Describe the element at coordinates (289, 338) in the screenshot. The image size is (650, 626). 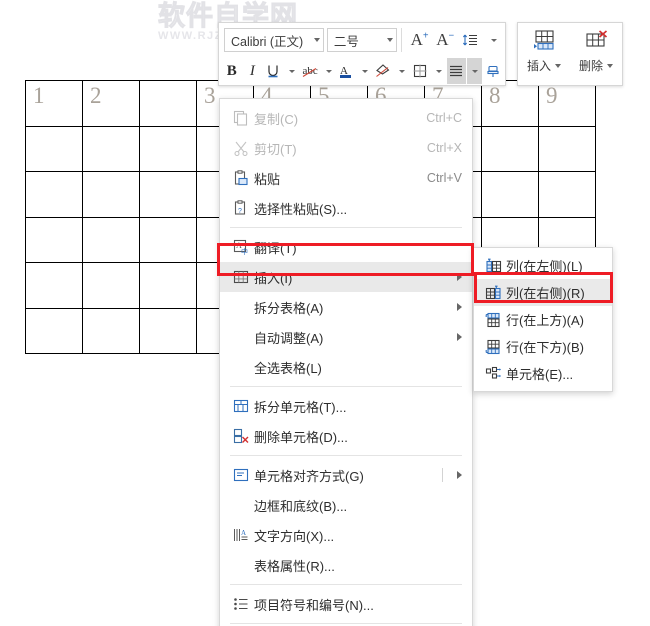
I see `menu-item-label: 自动调整(A)` at that location.